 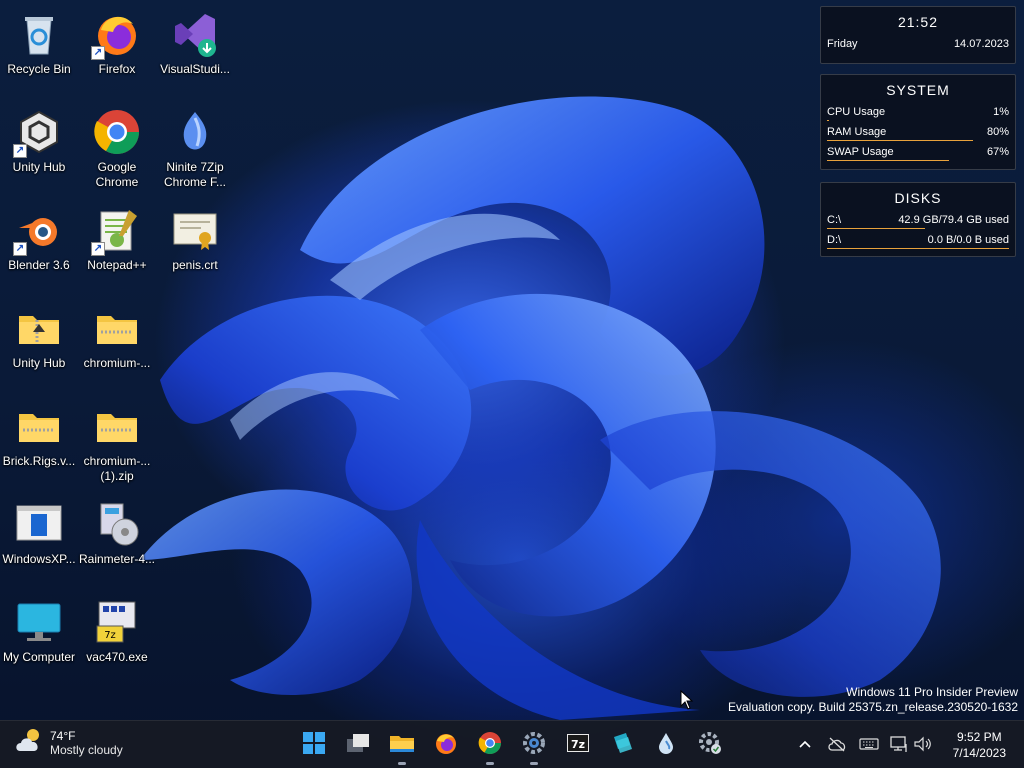 What do you see at coordinates (39, 265) in the screenshot?
I see `icon-label: Blender 3.6` at bounding box center [39, 265].